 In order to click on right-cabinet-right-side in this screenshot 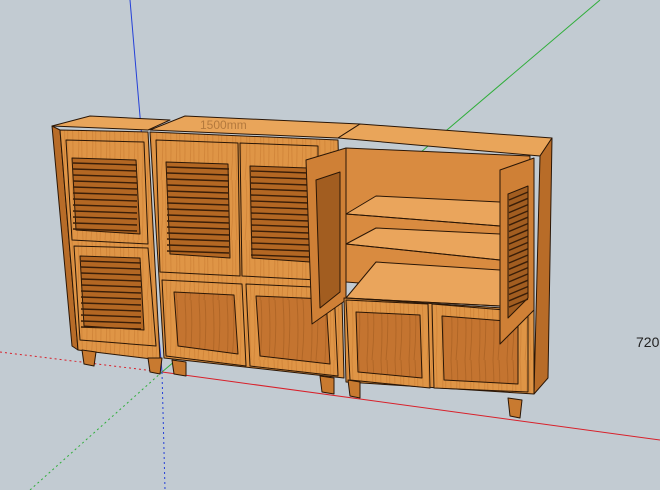, I will do `click(543, 266)`.